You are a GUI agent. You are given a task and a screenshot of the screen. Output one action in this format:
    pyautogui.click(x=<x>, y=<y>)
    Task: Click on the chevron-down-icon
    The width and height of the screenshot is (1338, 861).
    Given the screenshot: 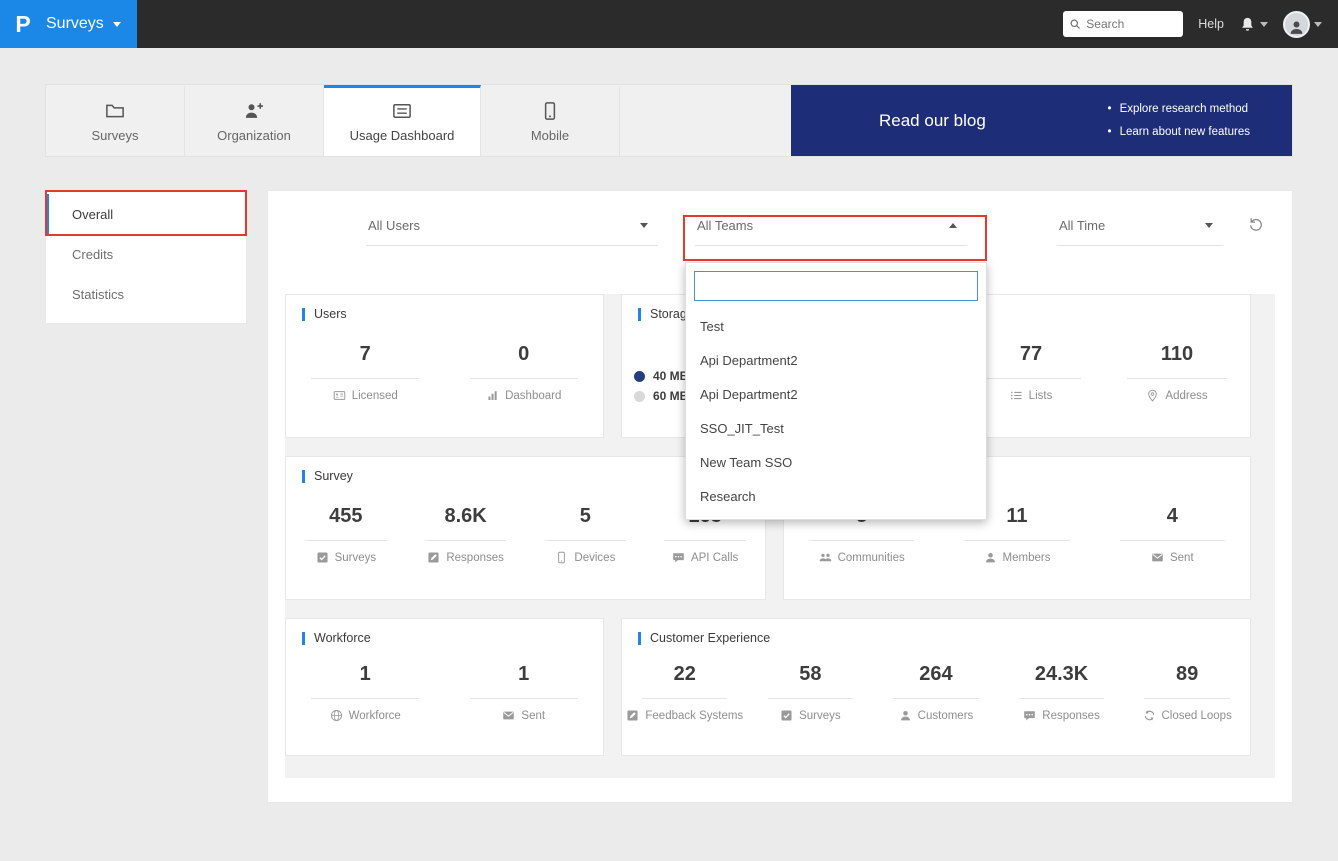 What is the action you would take?
    pyautogui.click(x=1318, y=24)
    